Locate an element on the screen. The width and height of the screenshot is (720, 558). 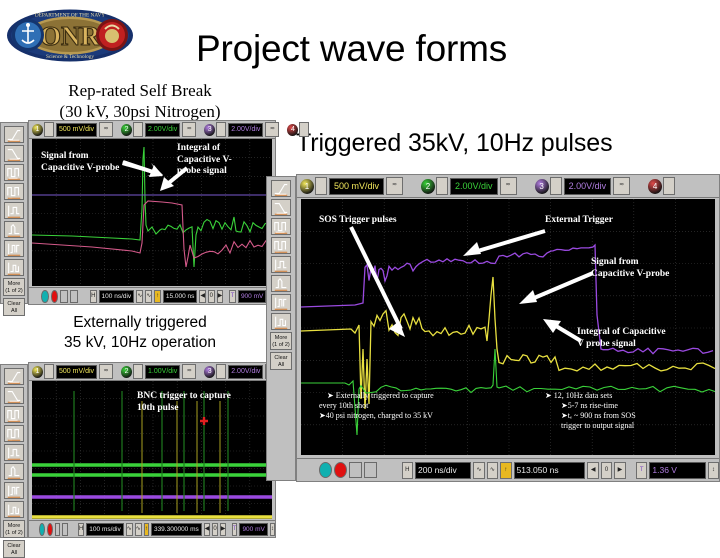
channel-1-scale-stepper: ≂ is located at coordinates (395, 186).